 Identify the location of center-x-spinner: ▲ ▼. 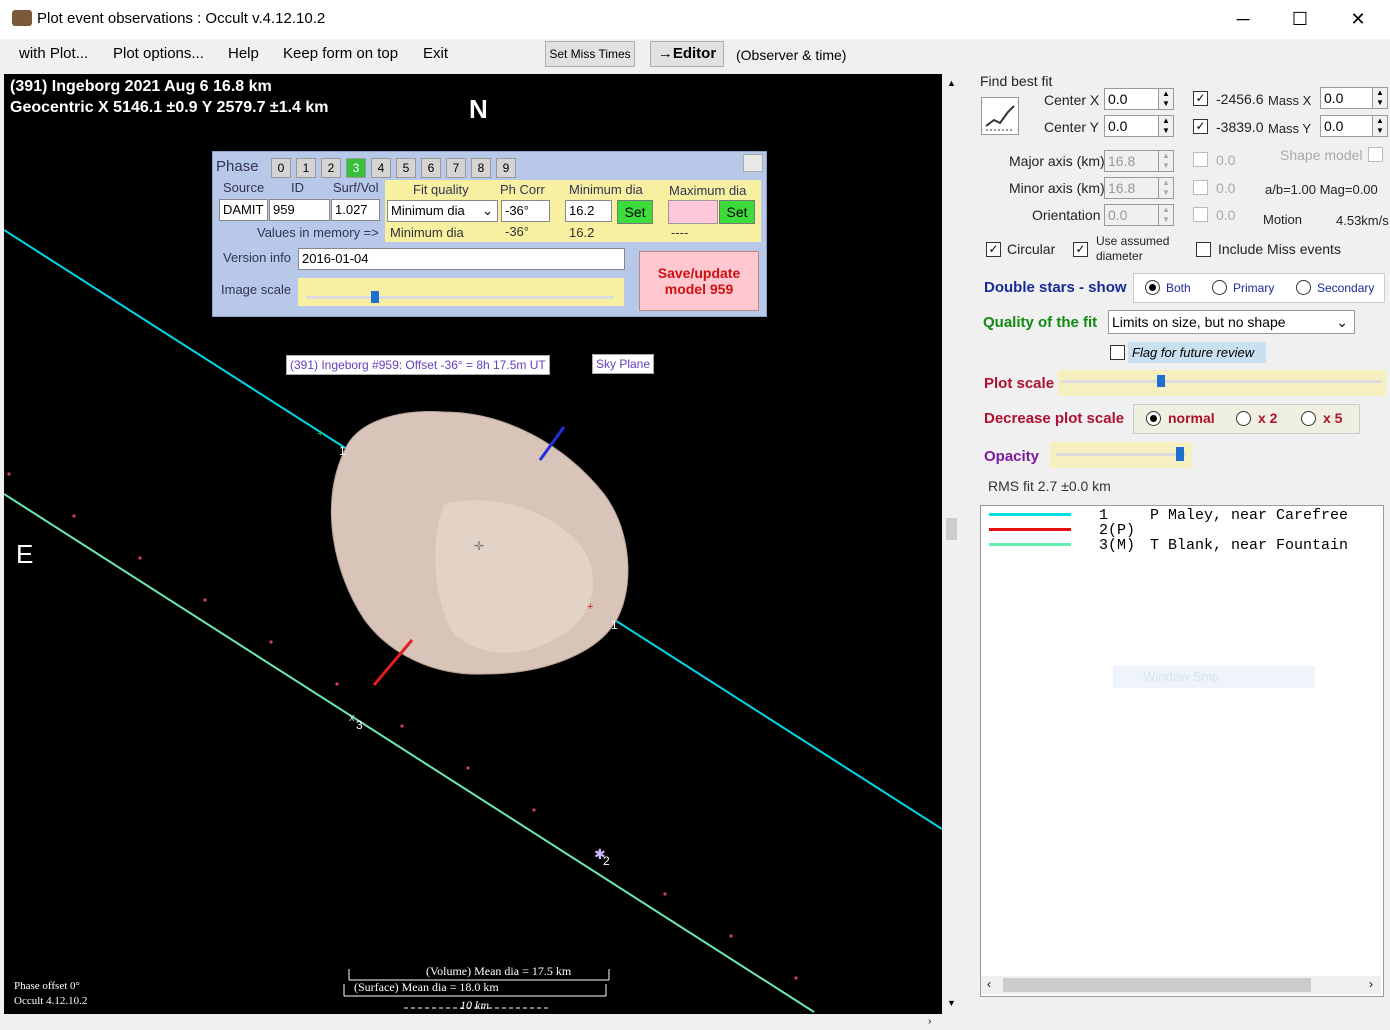
(1166, 99).